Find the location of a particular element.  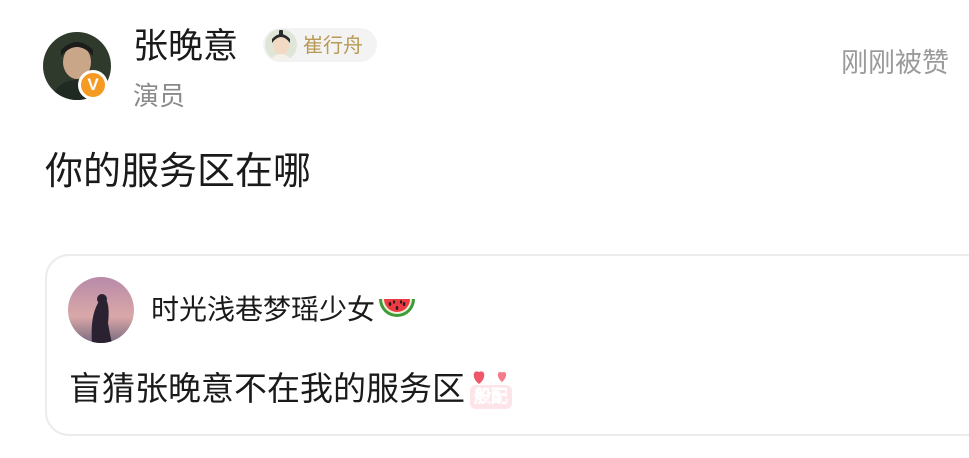

hearts-sticker-icon: 般配 is located at coordinates (491, 388).